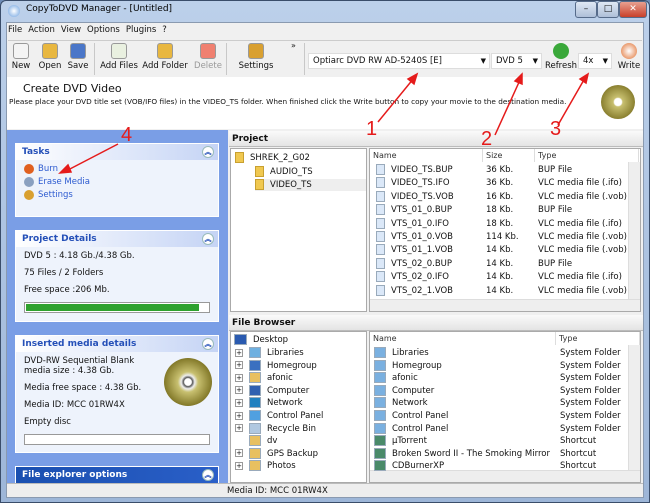  Describe the element at coordinates (127, 135) in the screenshot. I see `annotation-label-4: 4` at that location.